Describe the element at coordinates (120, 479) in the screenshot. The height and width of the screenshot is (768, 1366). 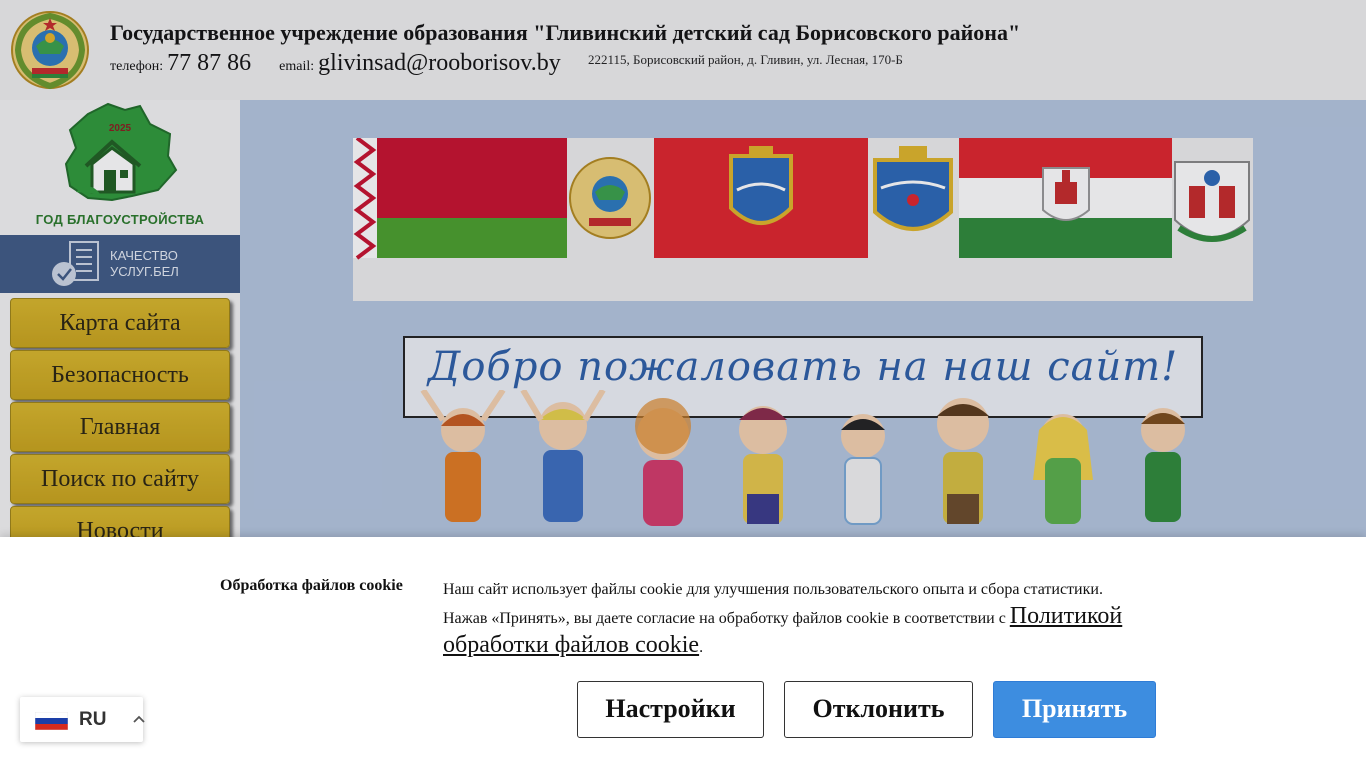
I see `sidebar-item-search: Поиск по сайту` at that location.